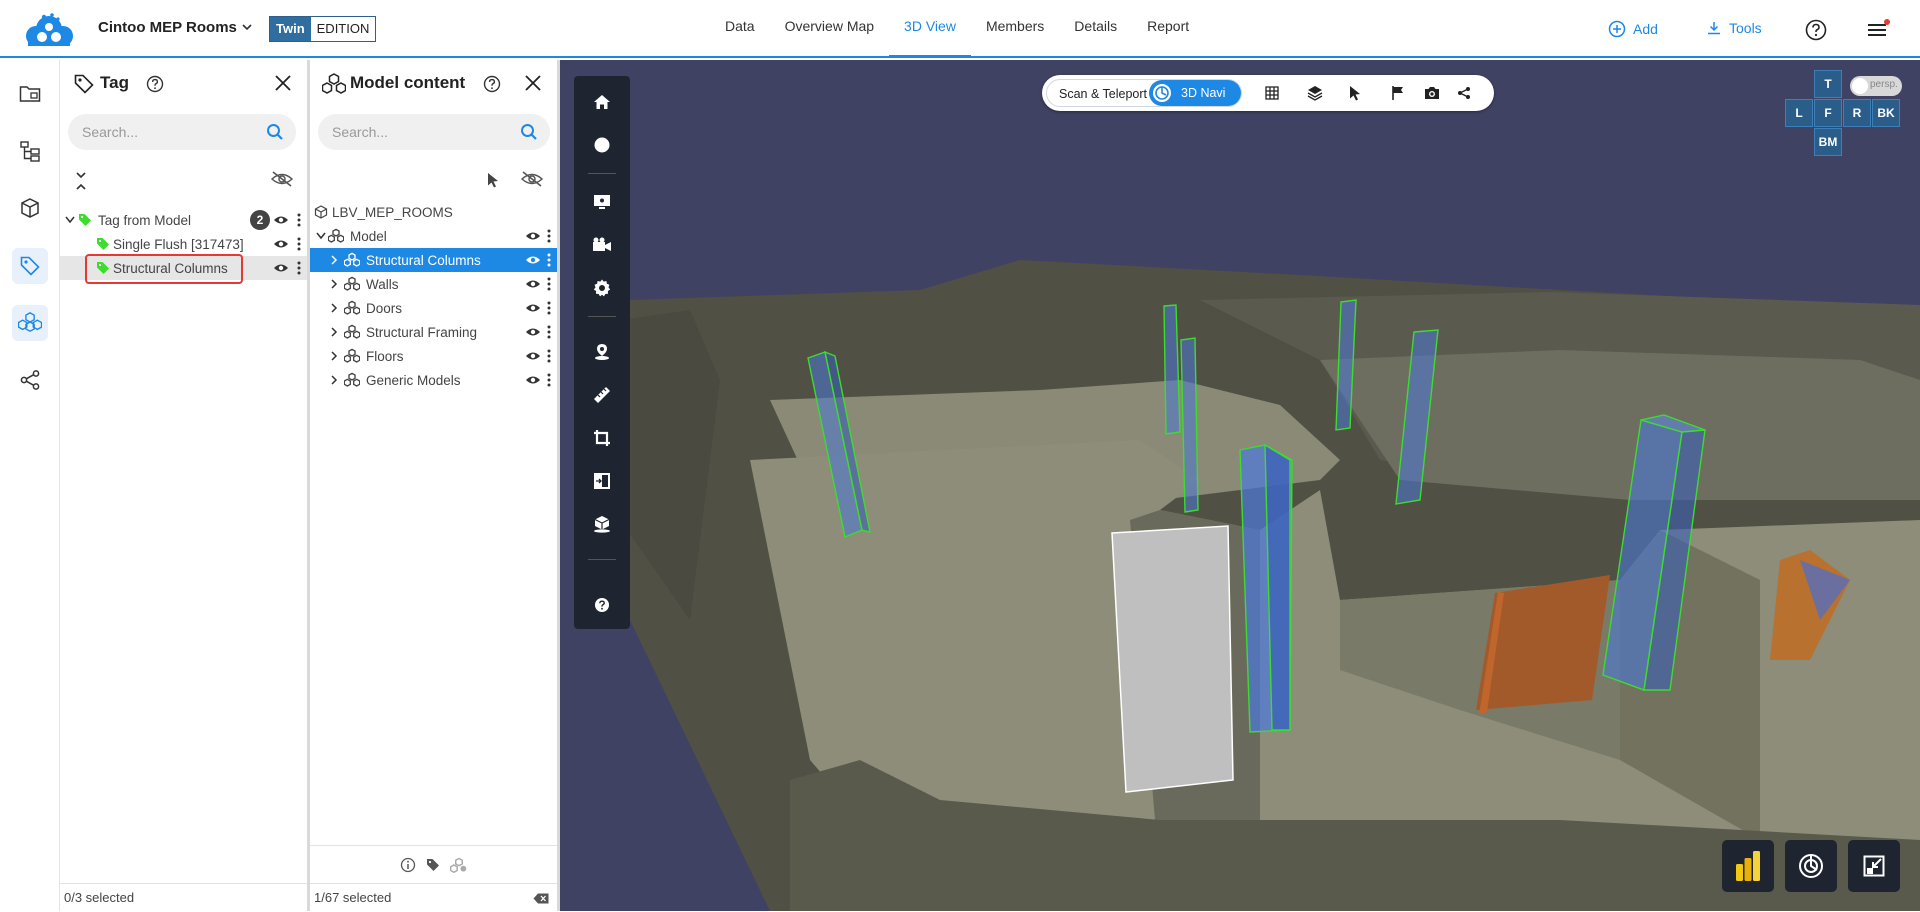  What do you see at coordinates (30, 323) in the screenshot?
I see `rail-model-content-button` at bounding box center [30, 323].